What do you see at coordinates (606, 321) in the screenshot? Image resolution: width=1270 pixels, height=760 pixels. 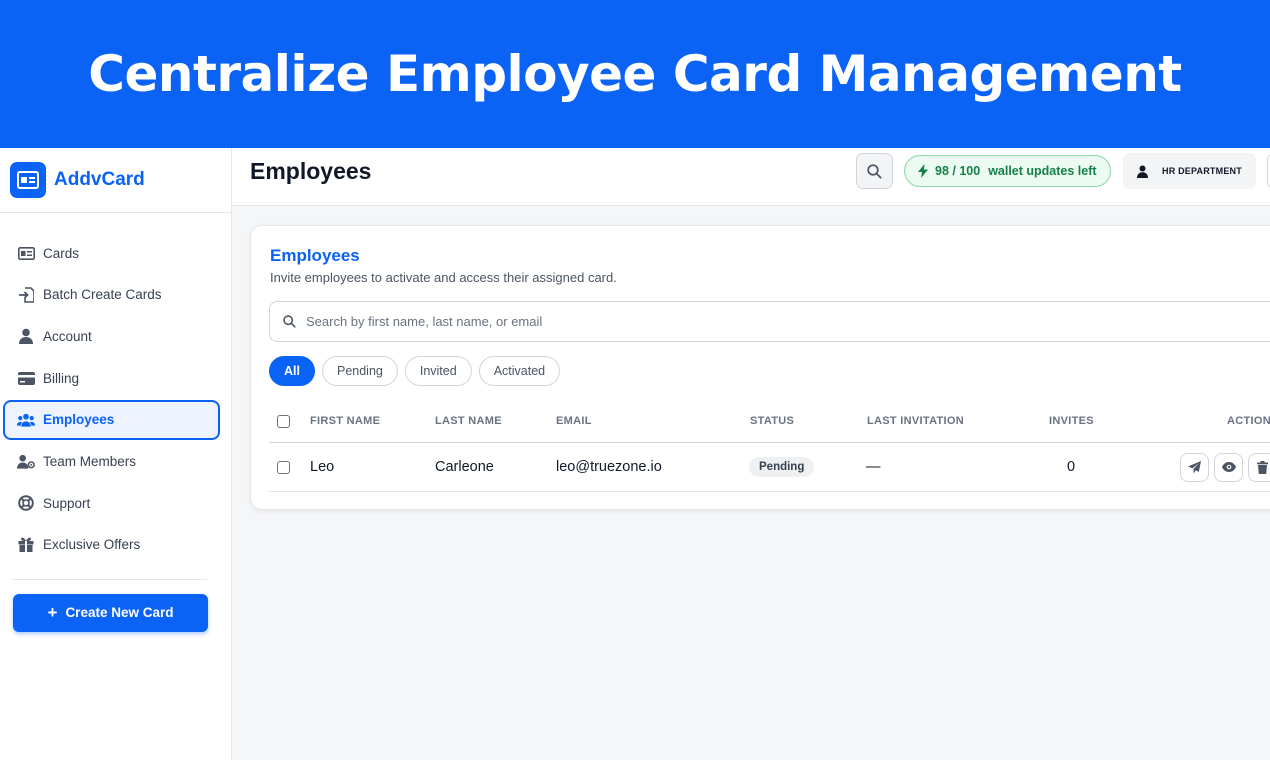 I see `search-input` at bounding box center [606, 321].